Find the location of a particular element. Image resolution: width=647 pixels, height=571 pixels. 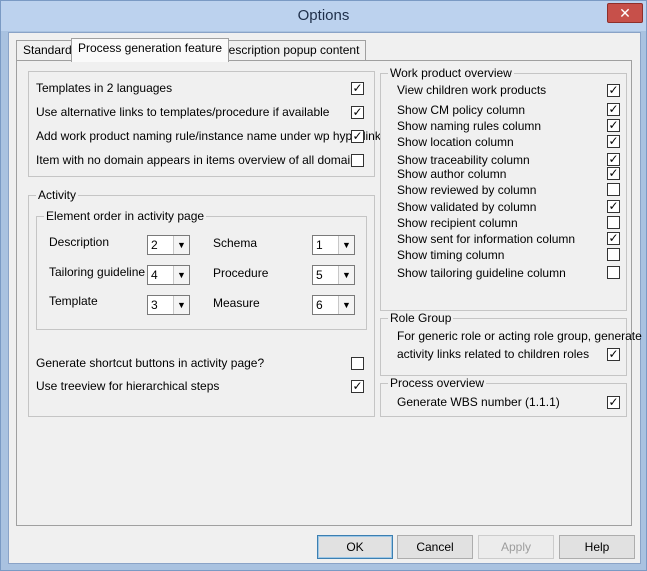

template-order-select: 3 ▼ is located at coordinates (168, 305).